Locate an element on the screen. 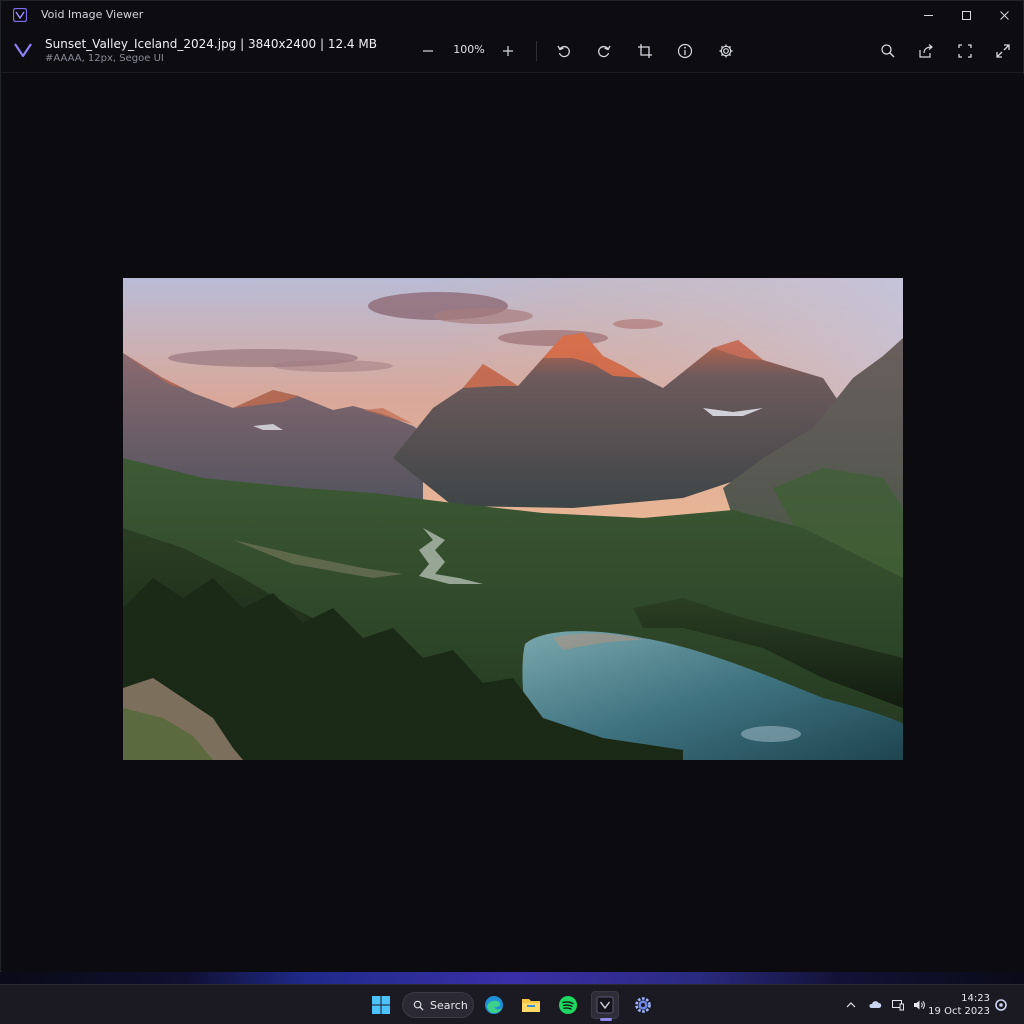 The width and height of the screenshot is (1024, 1024). spotify-icon is located at coordinates (568, 1005).